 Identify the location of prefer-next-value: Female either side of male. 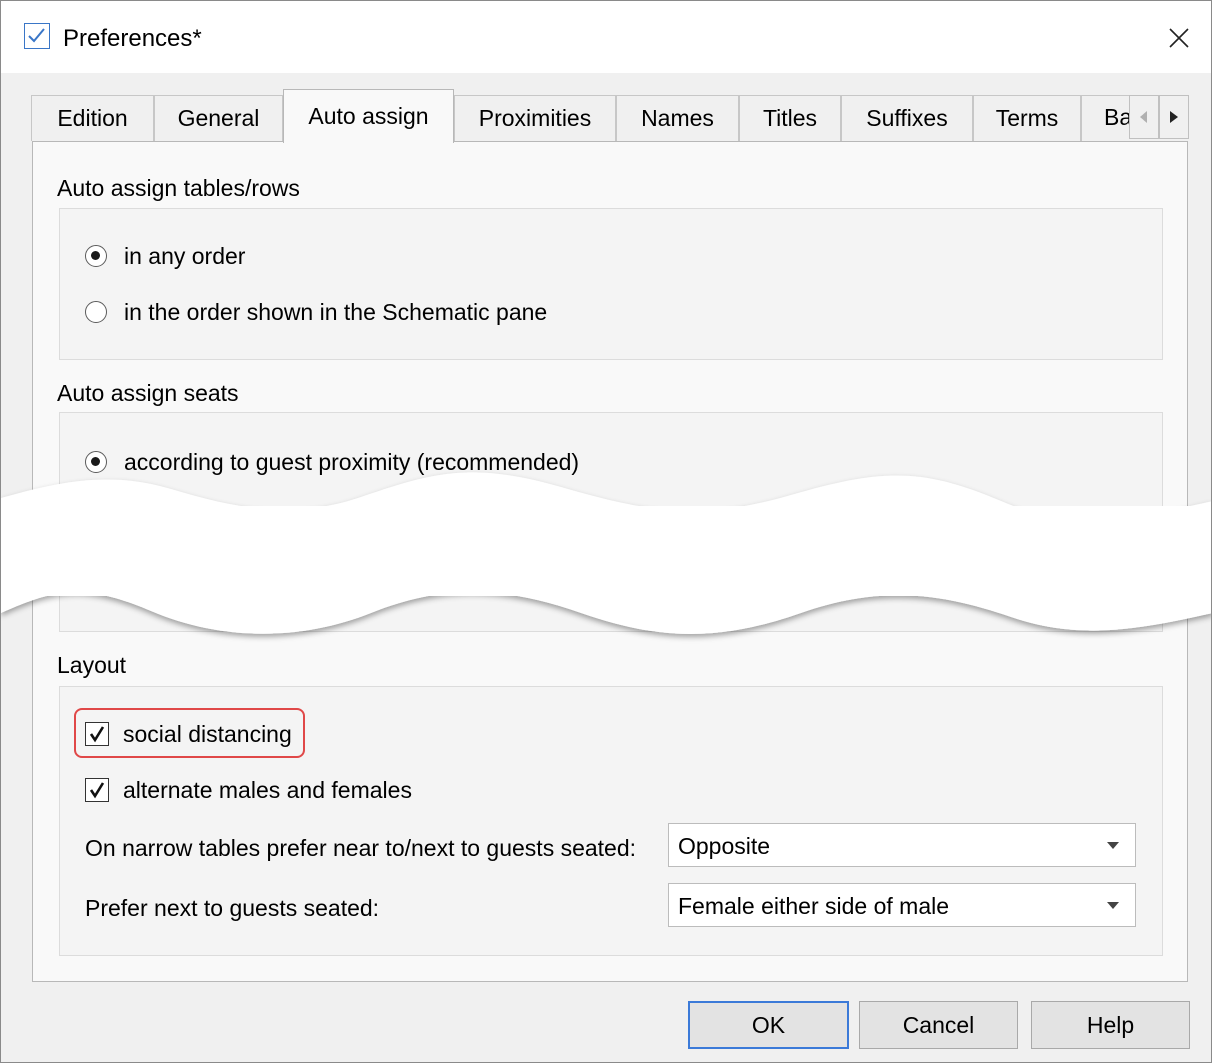
(814, 906).